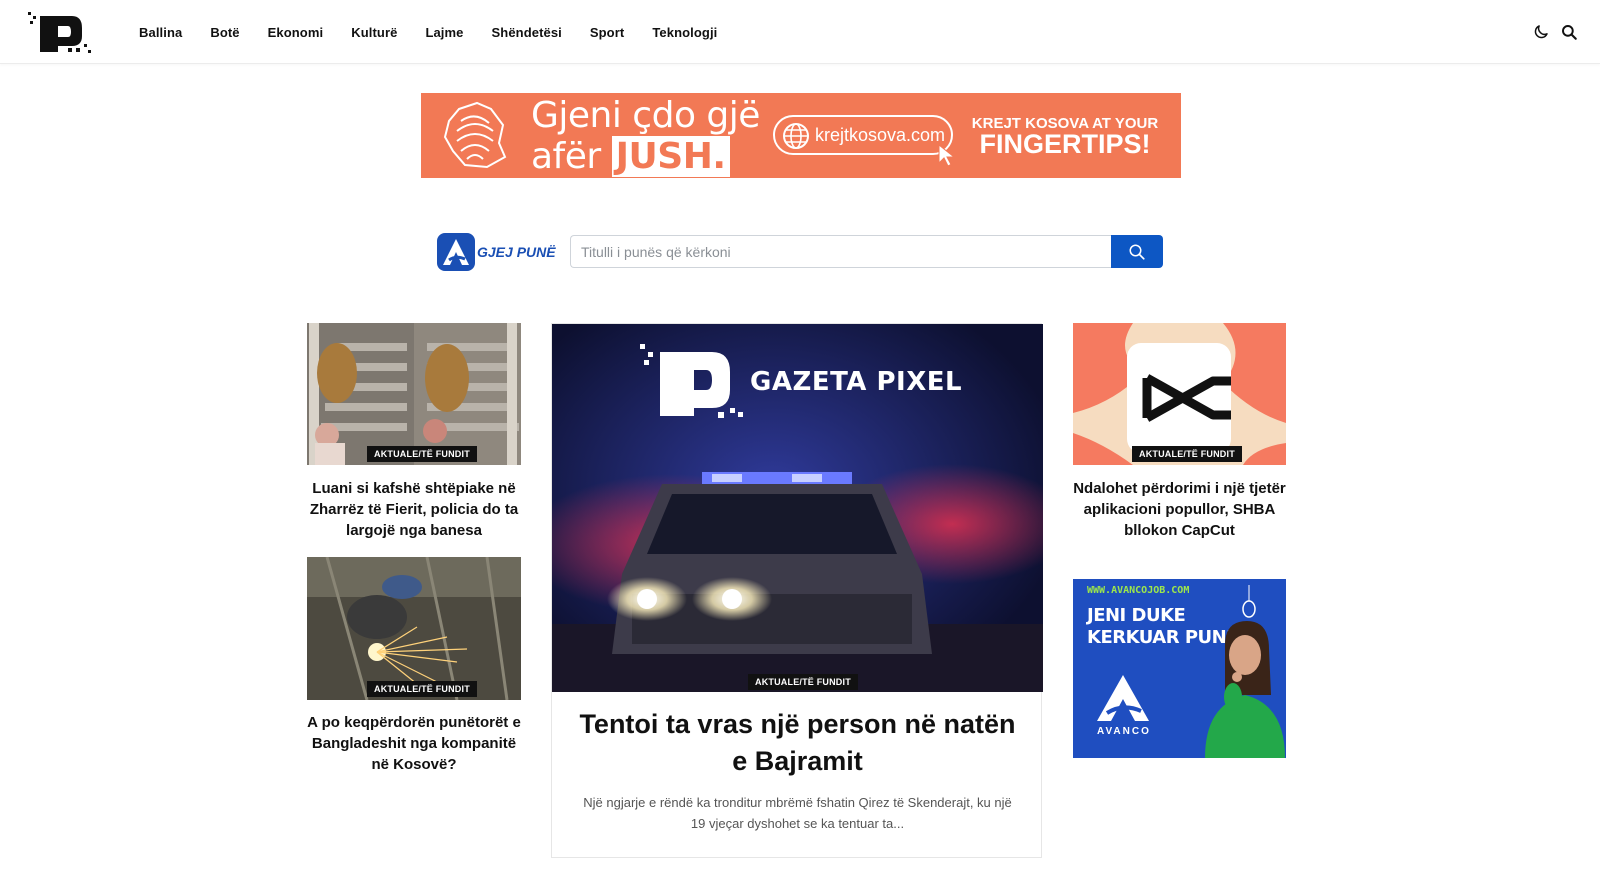 This screenshot has width=1600, height=888. I want to click on article-thumbnail-capcut: AKTUALE/TË FUNDIT, so click(1179, 394).